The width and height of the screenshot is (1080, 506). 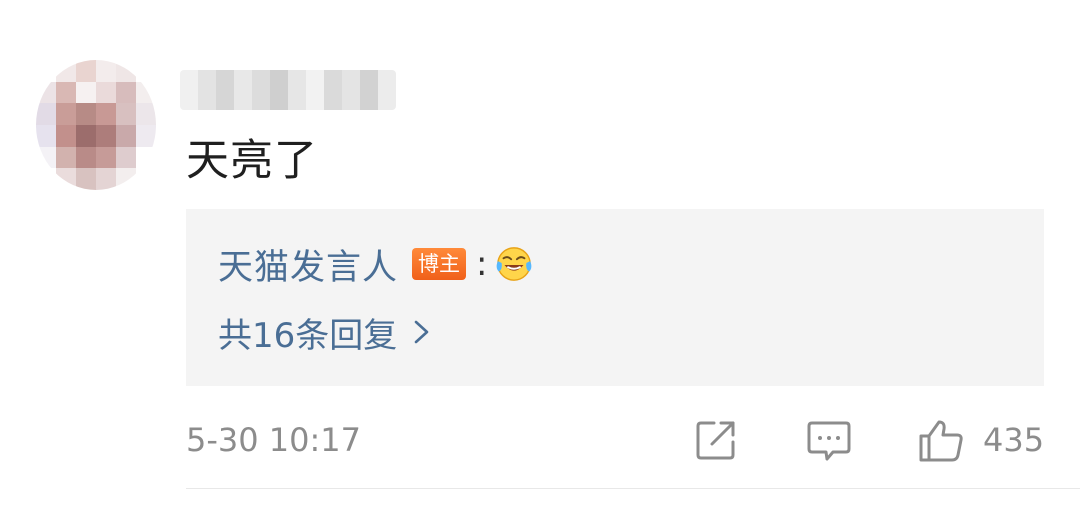 I want to click on username-pixelated, so click(x=288, y=90).